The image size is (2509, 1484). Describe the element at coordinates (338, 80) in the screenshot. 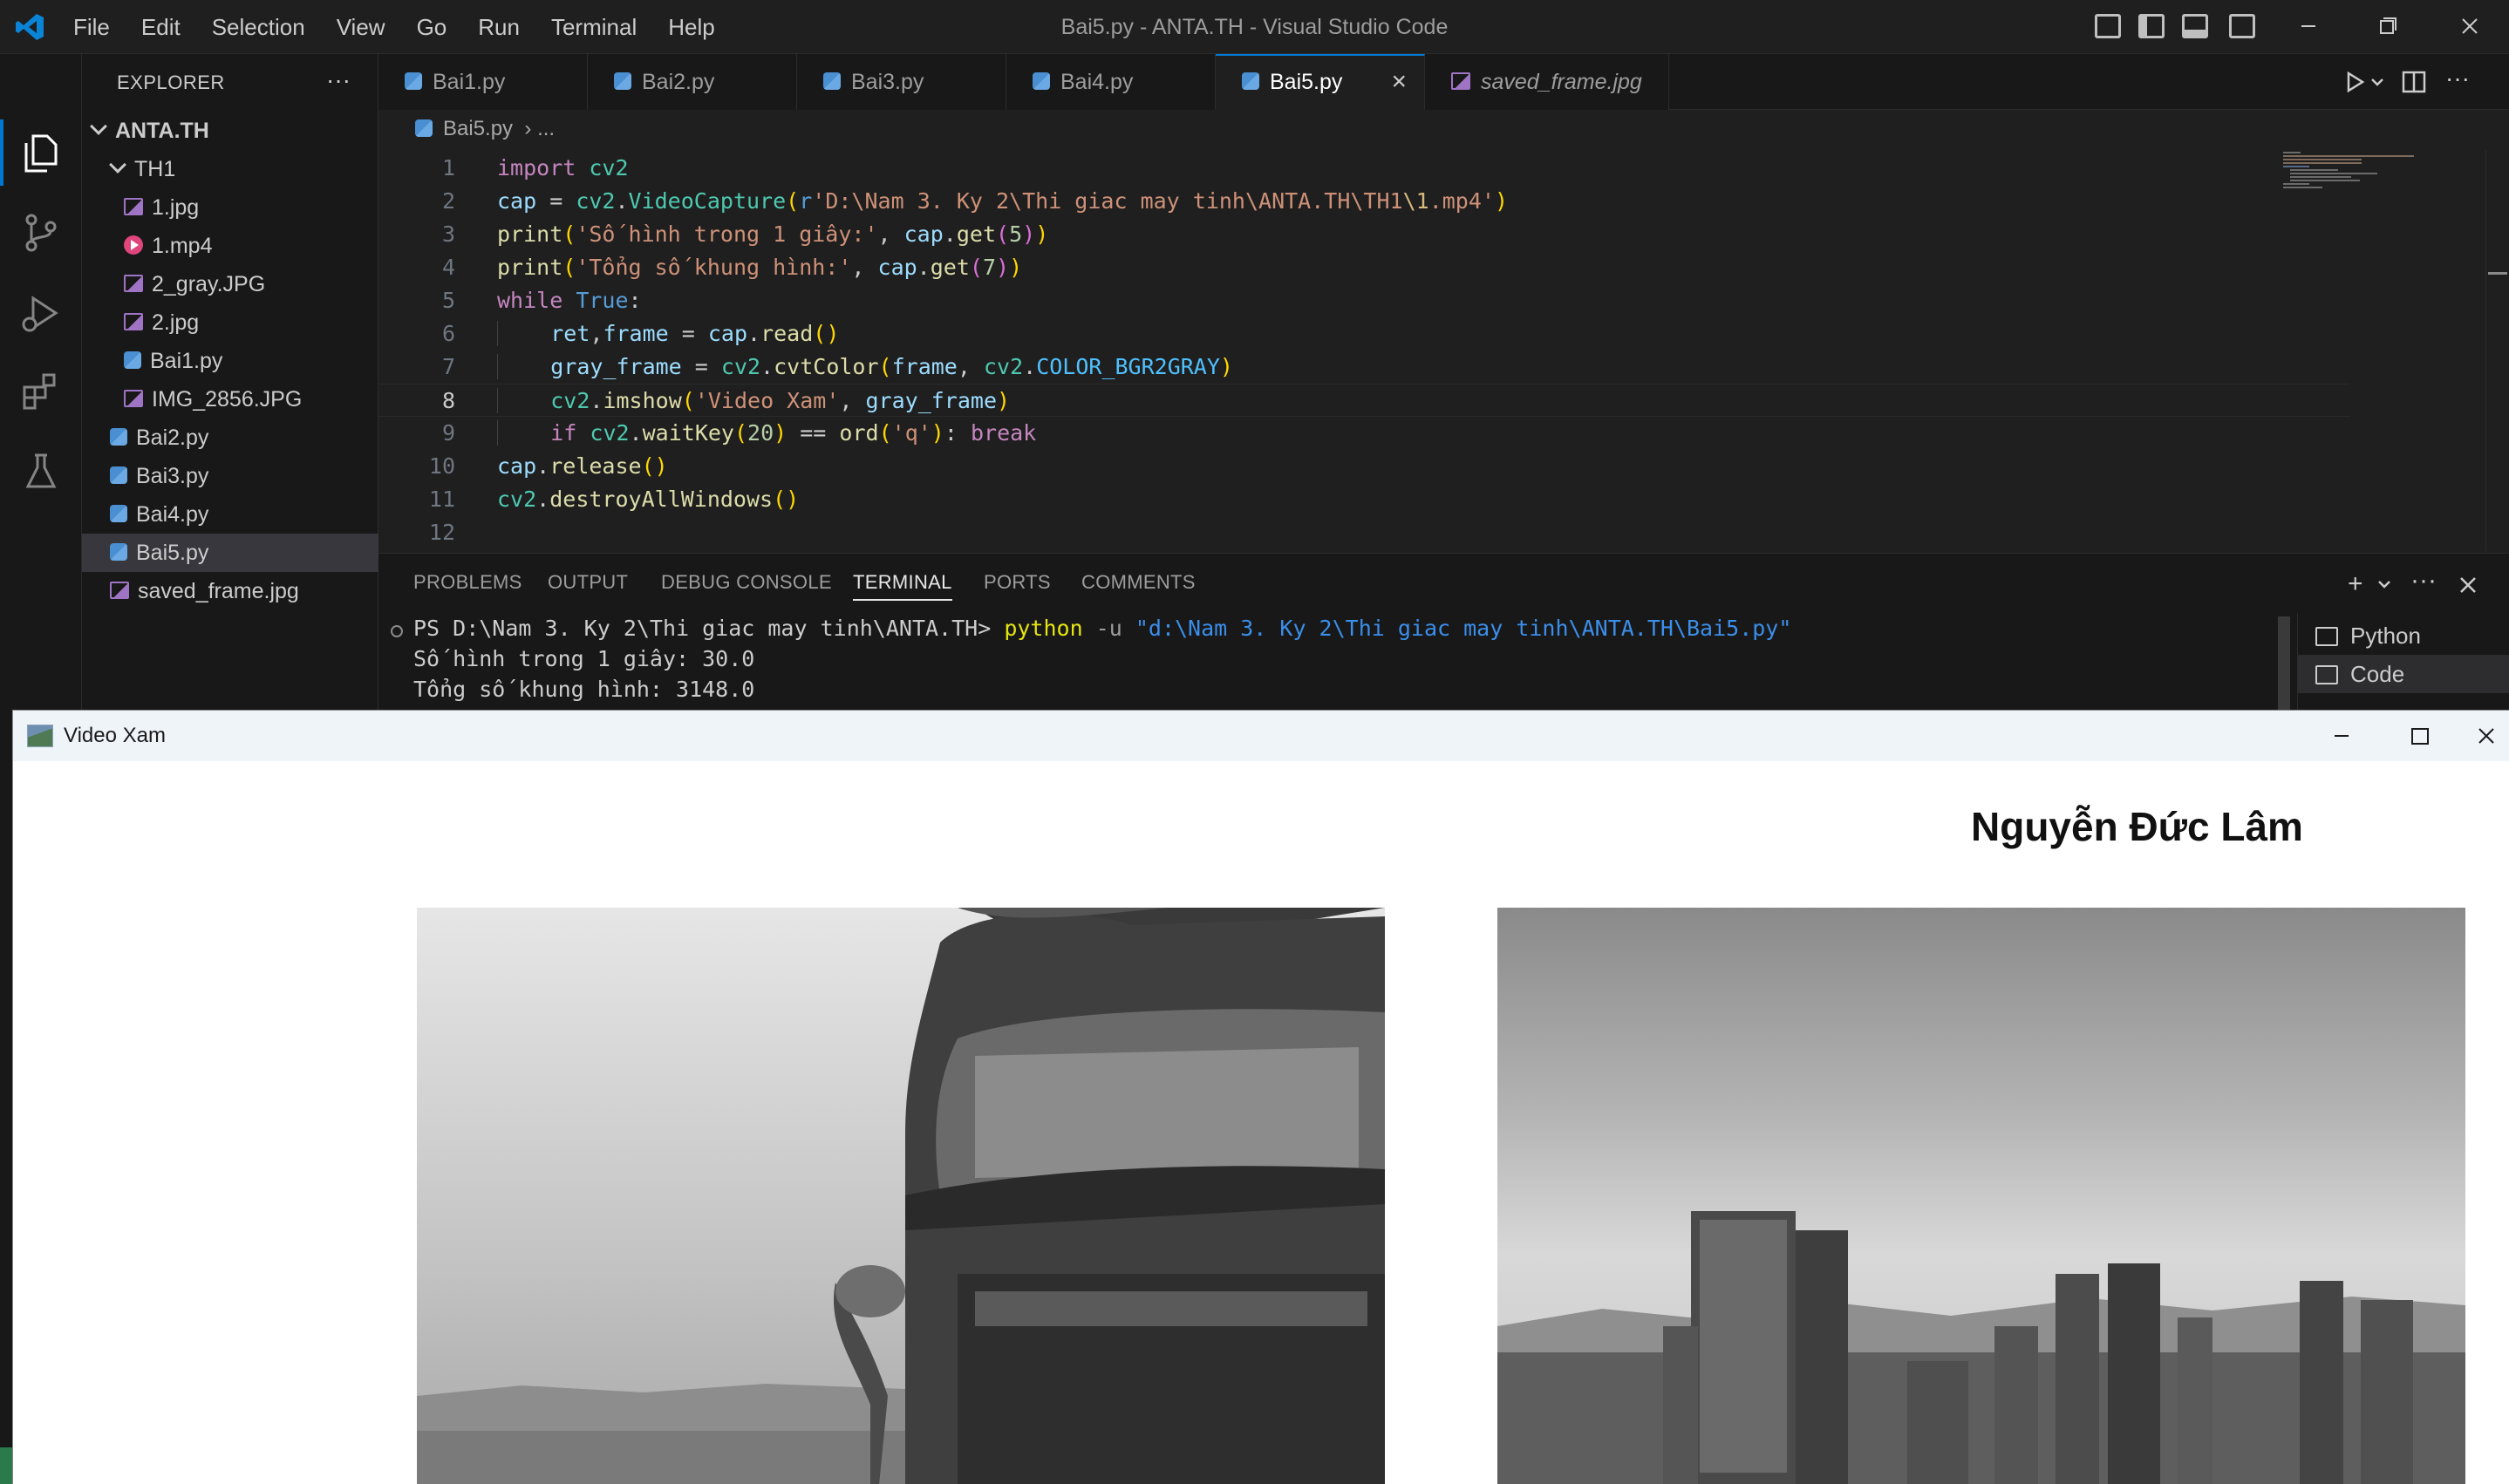

I see `explorer-more-icon: ···` at that location.